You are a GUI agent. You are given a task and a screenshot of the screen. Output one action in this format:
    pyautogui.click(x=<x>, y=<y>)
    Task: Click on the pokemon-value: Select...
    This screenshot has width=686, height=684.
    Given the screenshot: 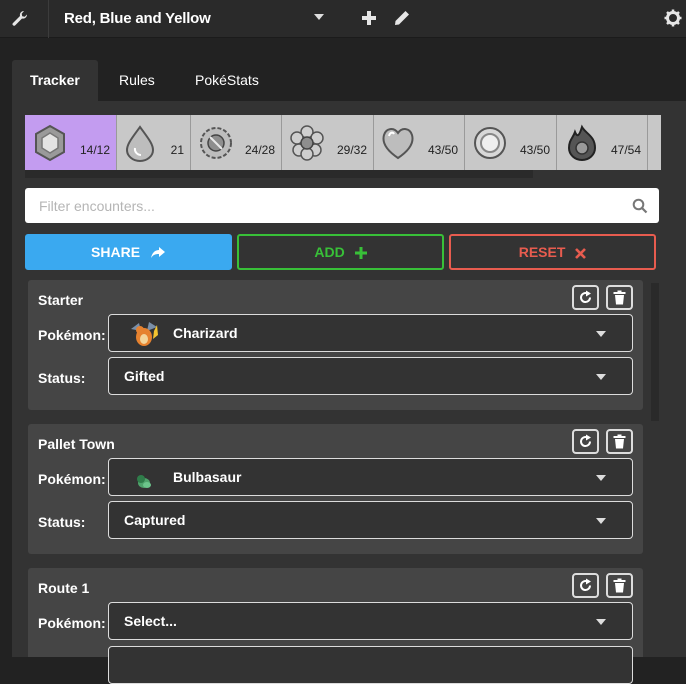 What is the action you would take?
    pyautogui.click(x=150, y=621)
    